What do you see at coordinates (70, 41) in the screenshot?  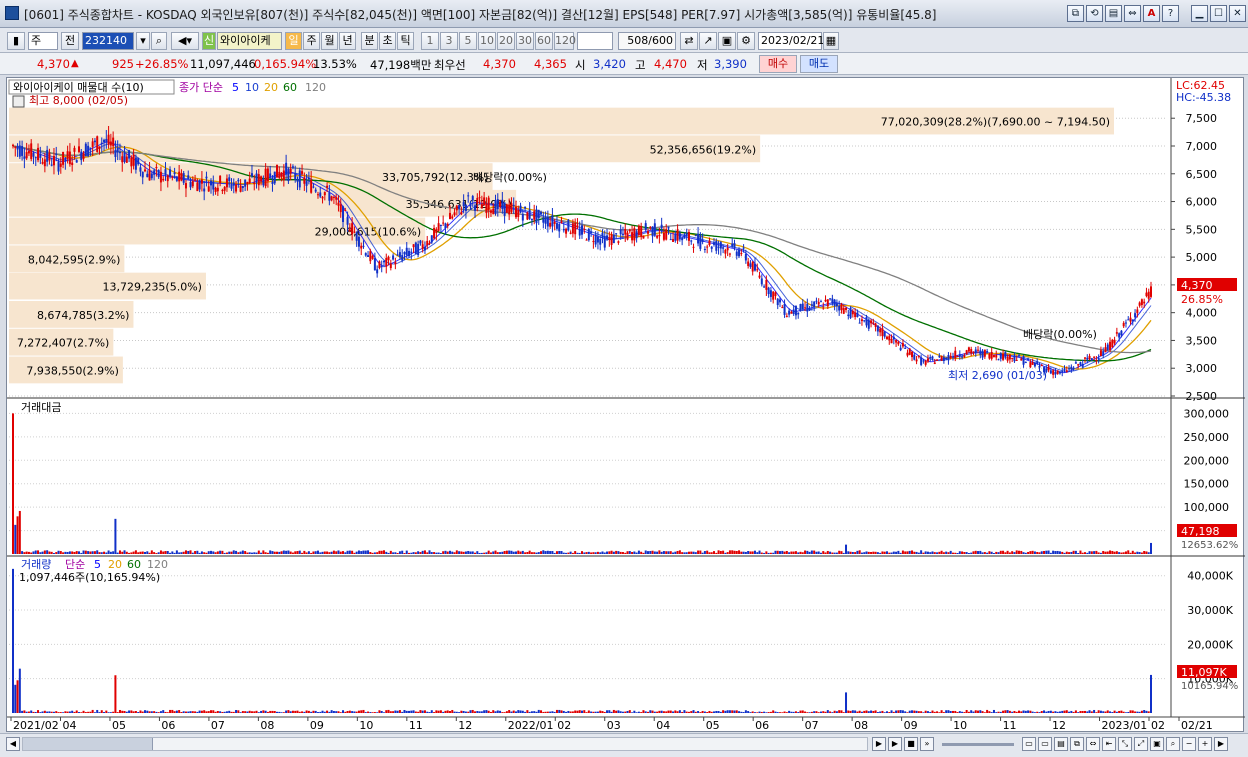 I see `prev-button: 전` at bounding box center [70, 41].